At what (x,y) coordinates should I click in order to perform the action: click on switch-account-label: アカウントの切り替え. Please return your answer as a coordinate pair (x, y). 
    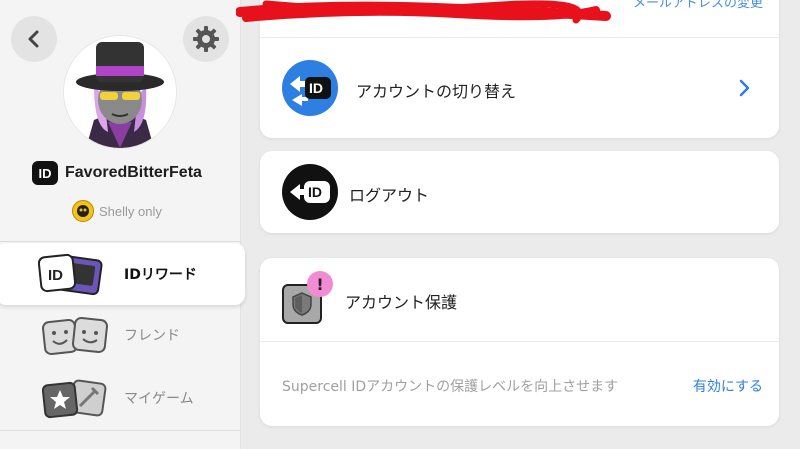
    Looking at the image, I should click on (436, 91).